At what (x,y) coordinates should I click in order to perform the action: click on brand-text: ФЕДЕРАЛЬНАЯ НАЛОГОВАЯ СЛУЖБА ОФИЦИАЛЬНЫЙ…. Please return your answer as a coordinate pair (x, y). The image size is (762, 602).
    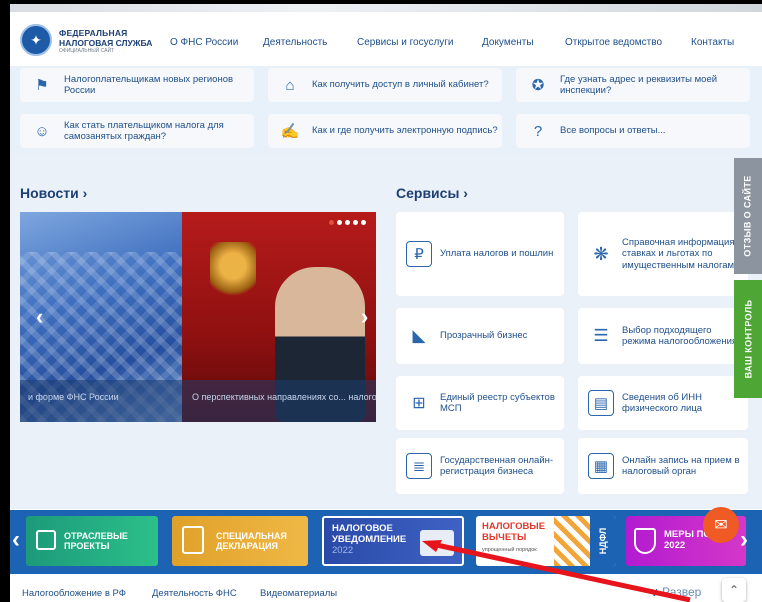
    Looking at the image, I should click on (105, 41).